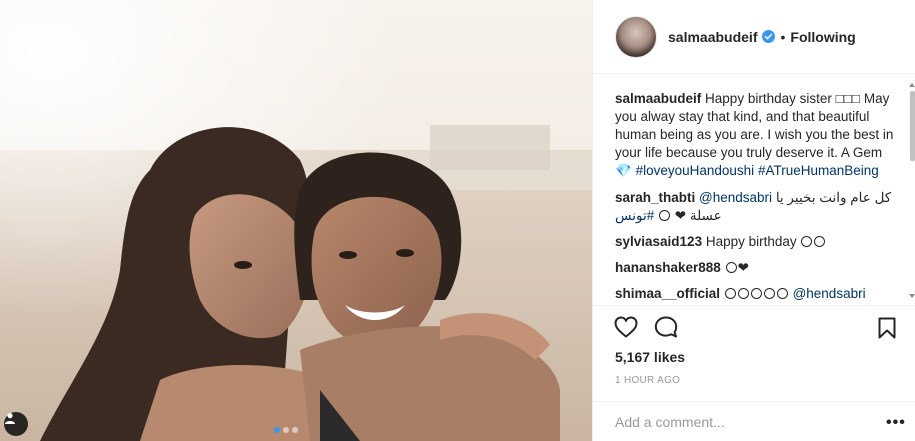  Describe the element at coordinates (655, 197) in the screenshot. I see `comment-username: sarah_thabti` at that location.